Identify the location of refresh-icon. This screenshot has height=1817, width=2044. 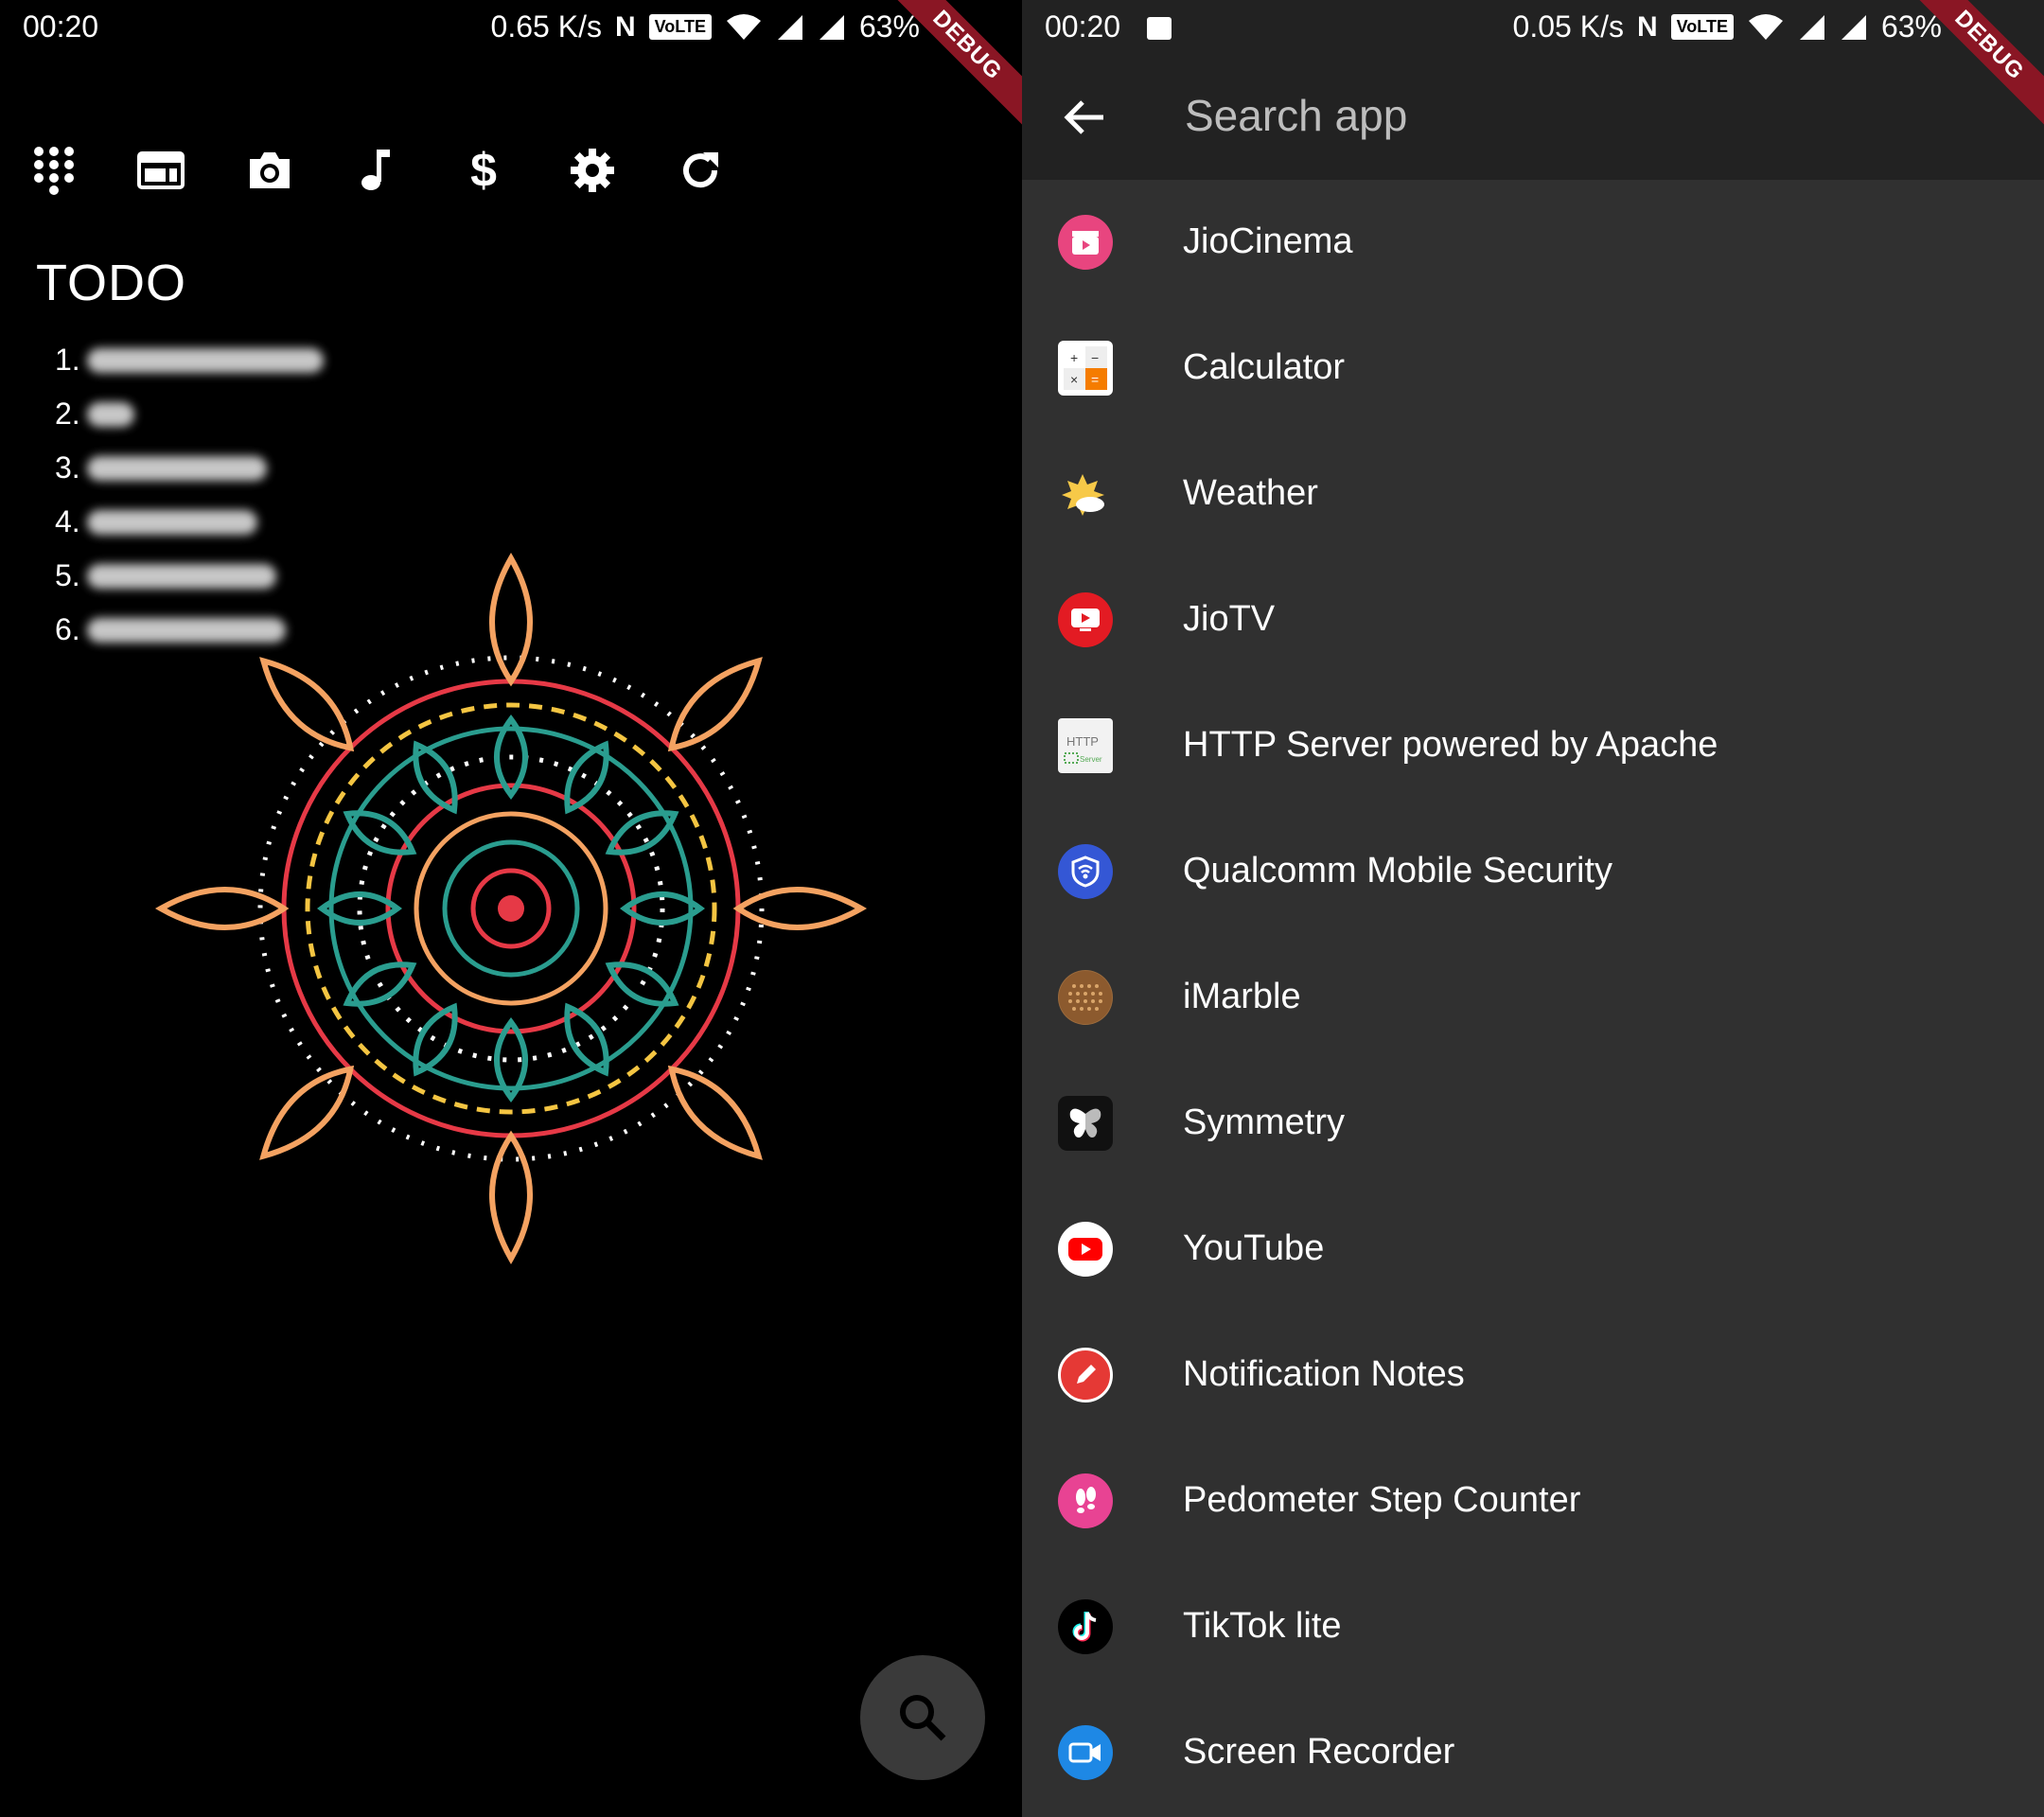
(700, 170).